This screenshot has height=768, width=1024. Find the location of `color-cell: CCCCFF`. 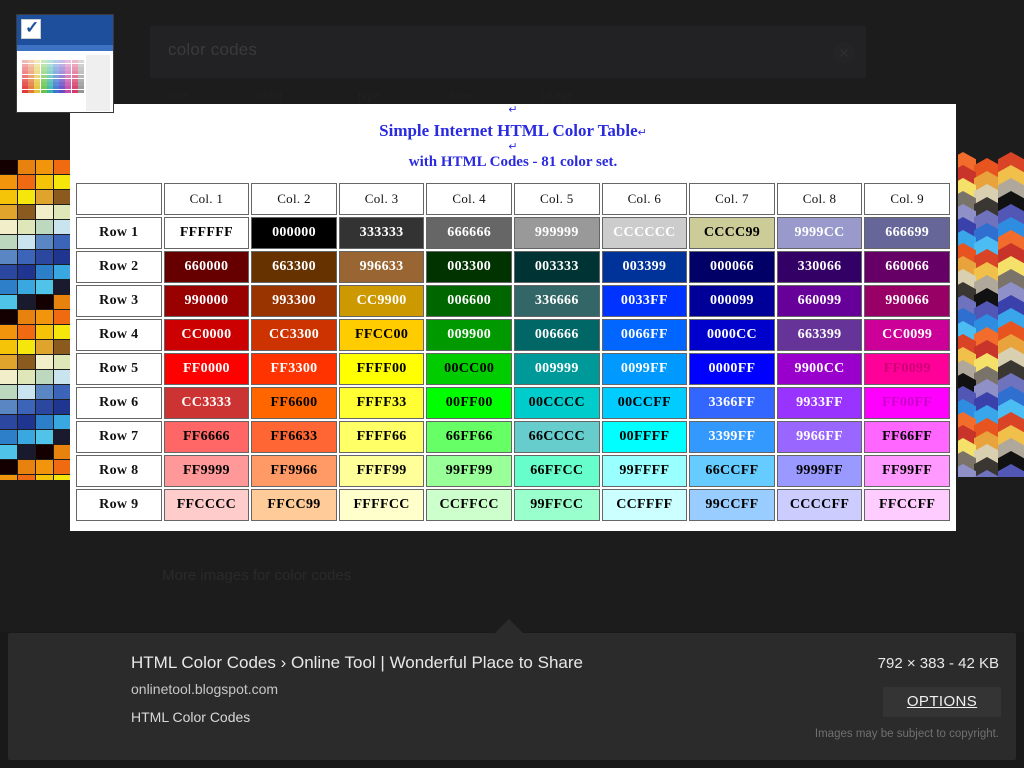

color-cell: CCCCFF is located at coordinates (819, 505).